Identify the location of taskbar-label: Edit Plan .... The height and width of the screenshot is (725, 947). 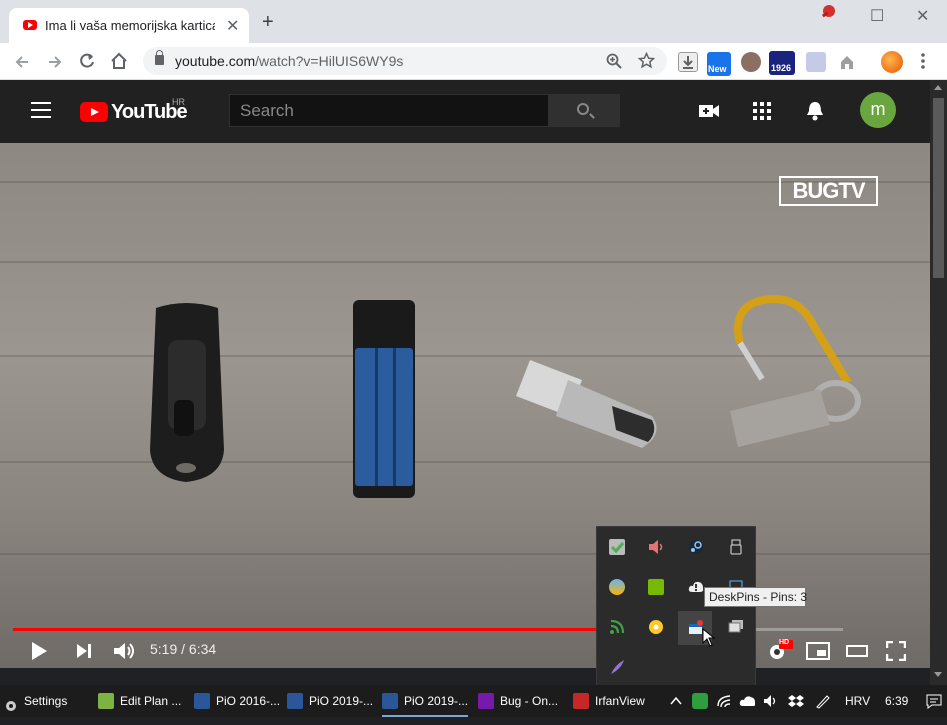
(151, 701).